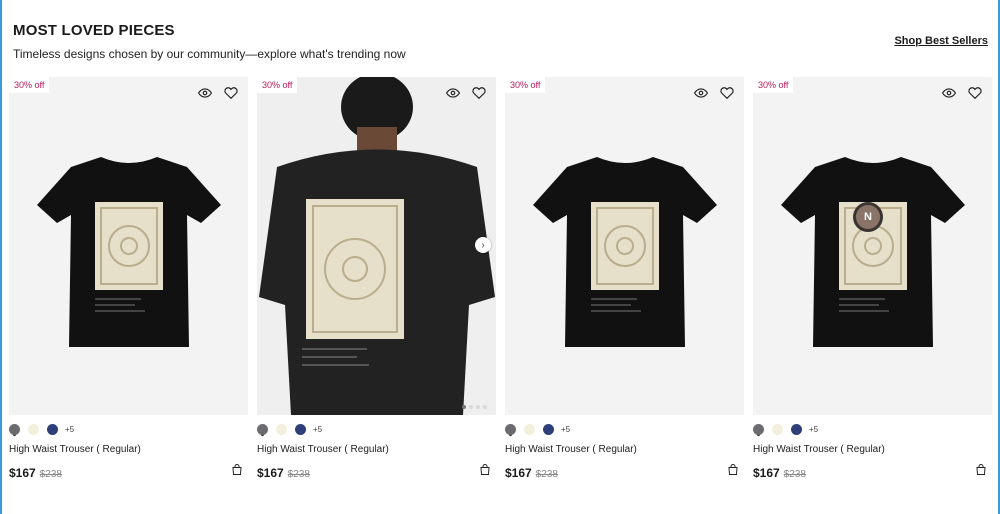  Describe the element at coordinates (483, 245) in the screenshot. I see `chevron-right-icon: ›` at that location.